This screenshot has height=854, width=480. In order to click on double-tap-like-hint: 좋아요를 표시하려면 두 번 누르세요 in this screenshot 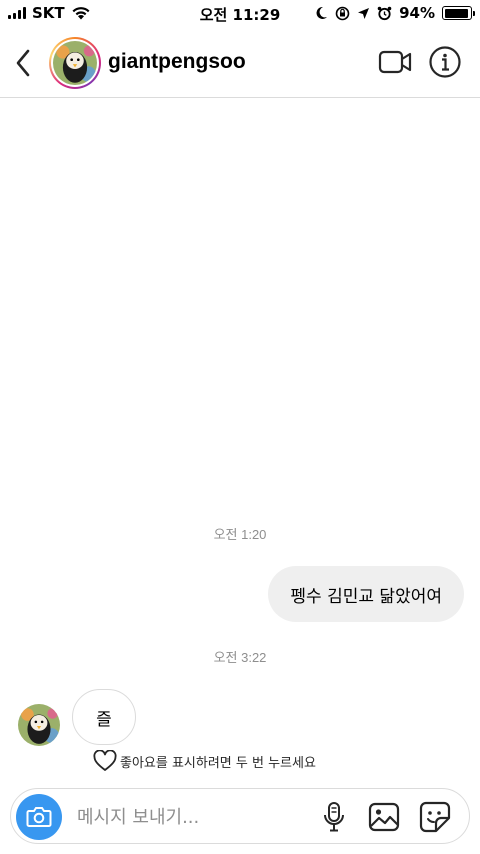, I will do `click(204, 761)`.